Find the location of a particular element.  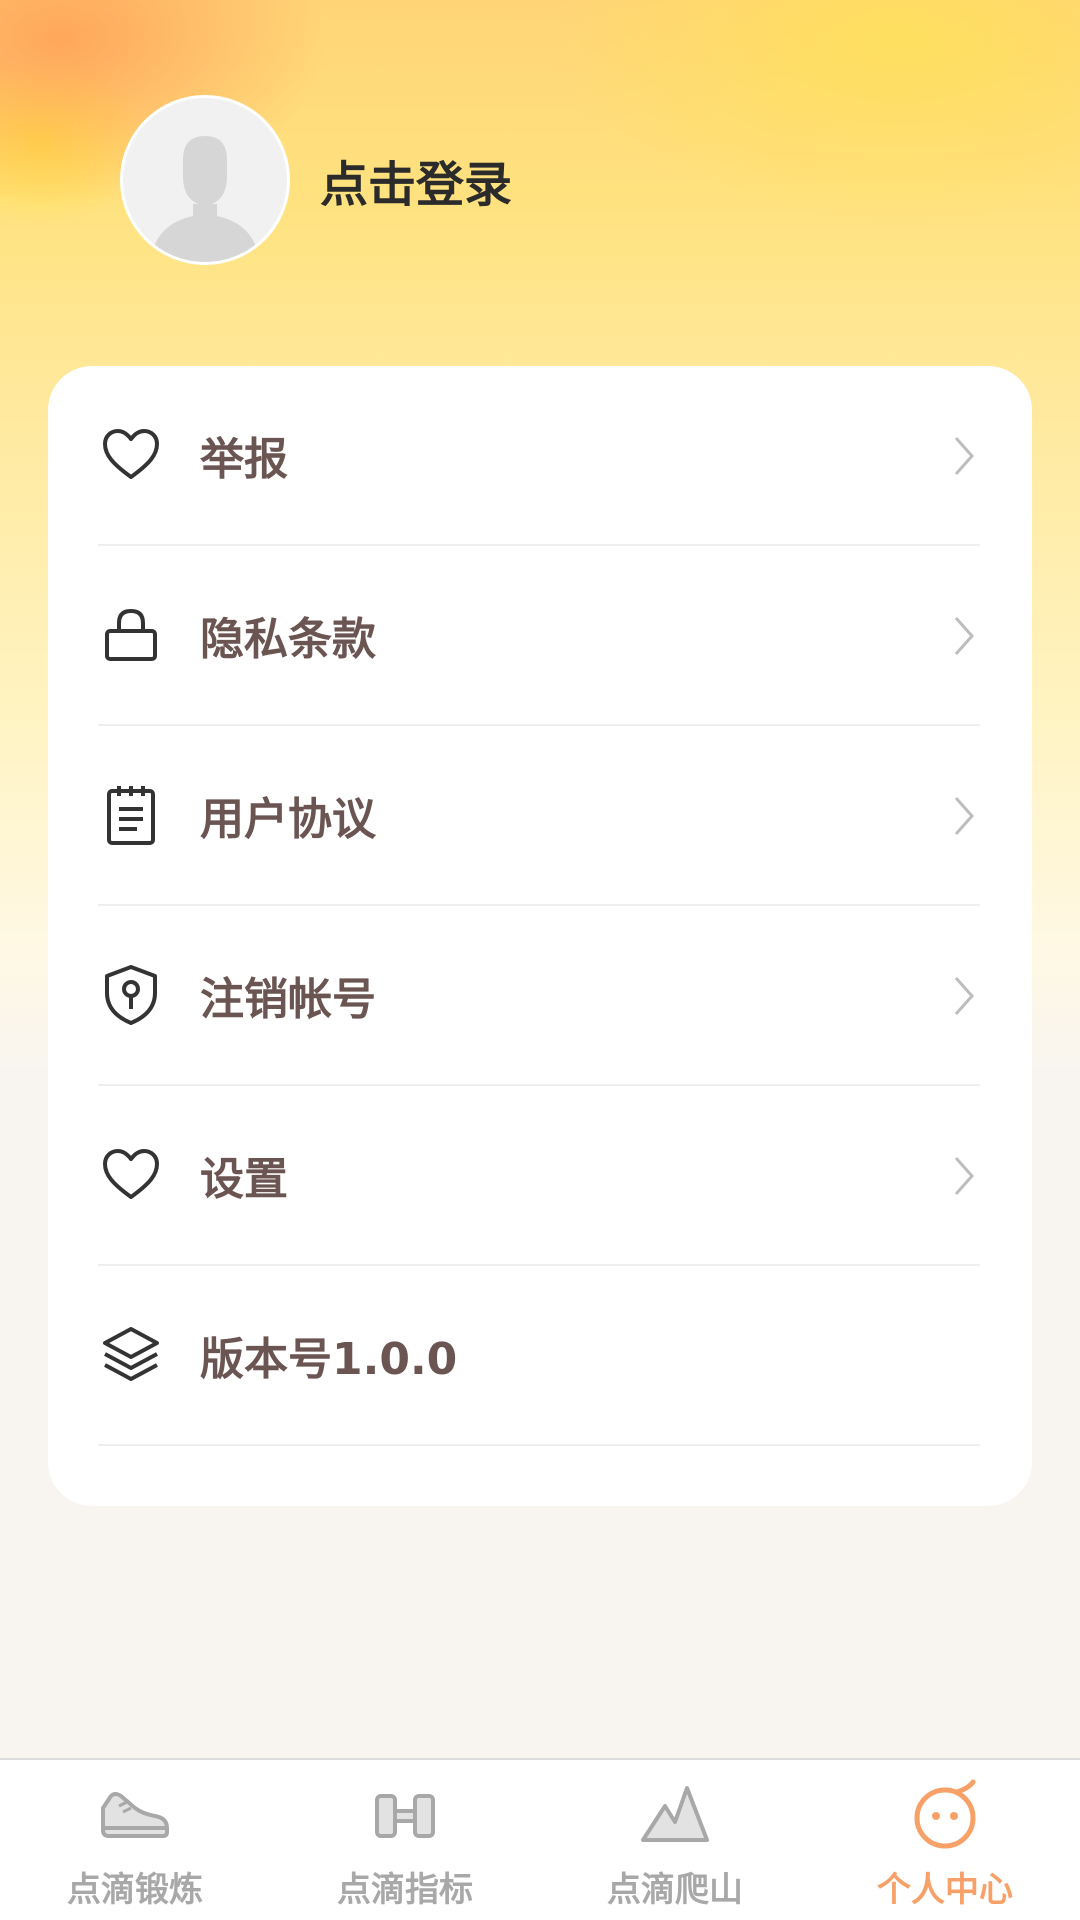

login-profile: 点击登录 is located at coordinates (316, 180).